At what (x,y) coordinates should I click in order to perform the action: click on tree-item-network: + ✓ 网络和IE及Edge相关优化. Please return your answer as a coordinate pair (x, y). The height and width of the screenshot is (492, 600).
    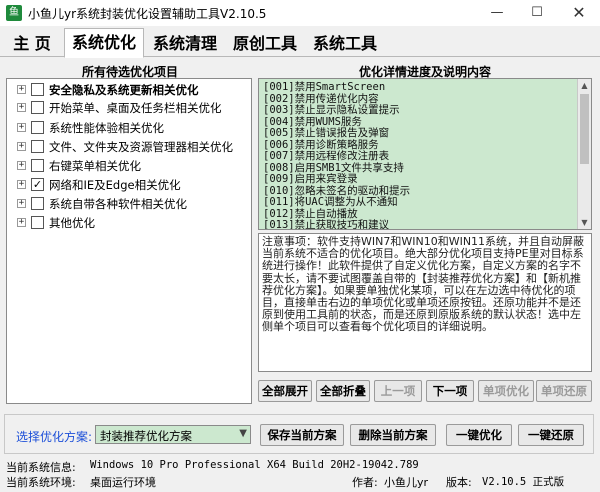
    Looking at the image, I should click on (129, 185).